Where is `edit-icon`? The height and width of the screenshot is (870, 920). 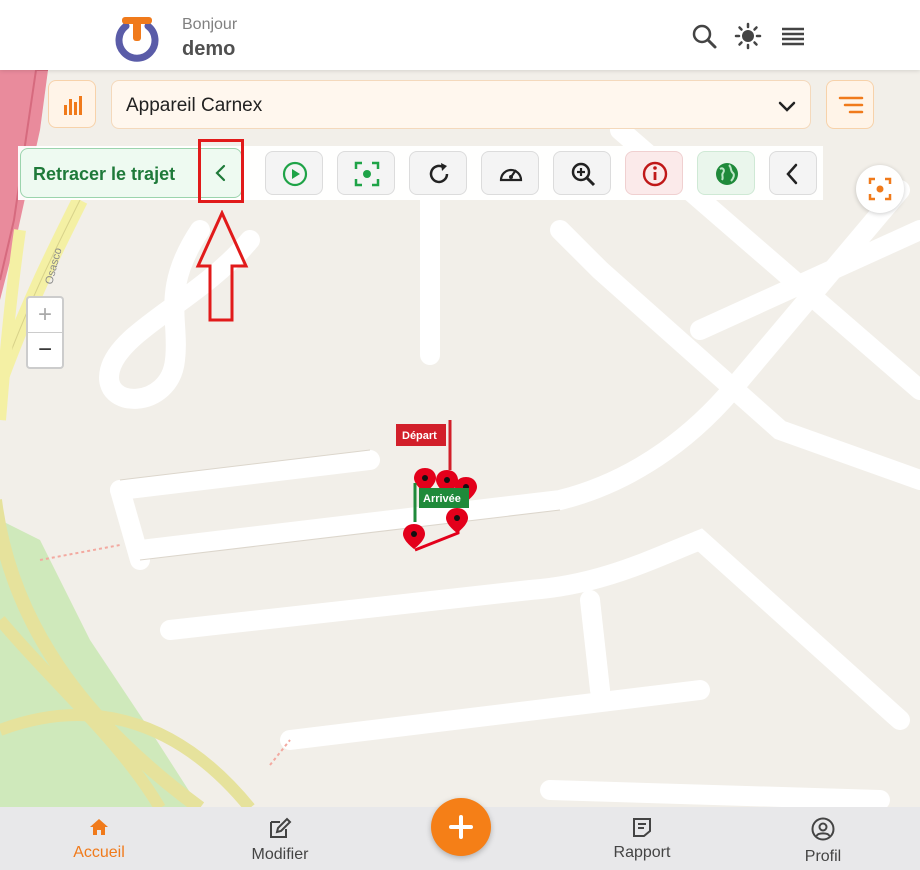
edit-icon is located at coordinates (281, 827).